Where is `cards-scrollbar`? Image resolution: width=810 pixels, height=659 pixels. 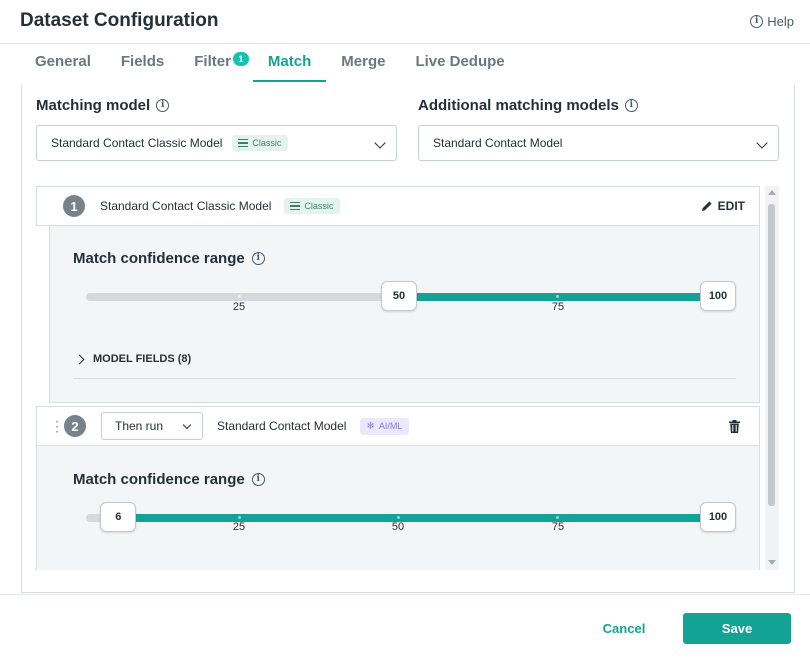
cards-scrollbar is located at coordinates (772, 378).